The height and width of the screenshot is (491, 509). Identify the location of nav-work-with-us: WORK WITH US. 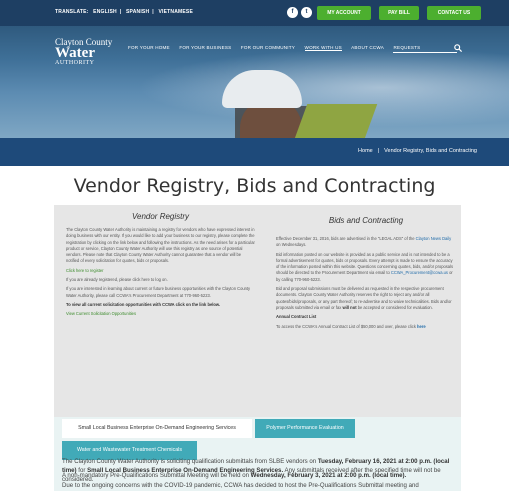
(323, 48).